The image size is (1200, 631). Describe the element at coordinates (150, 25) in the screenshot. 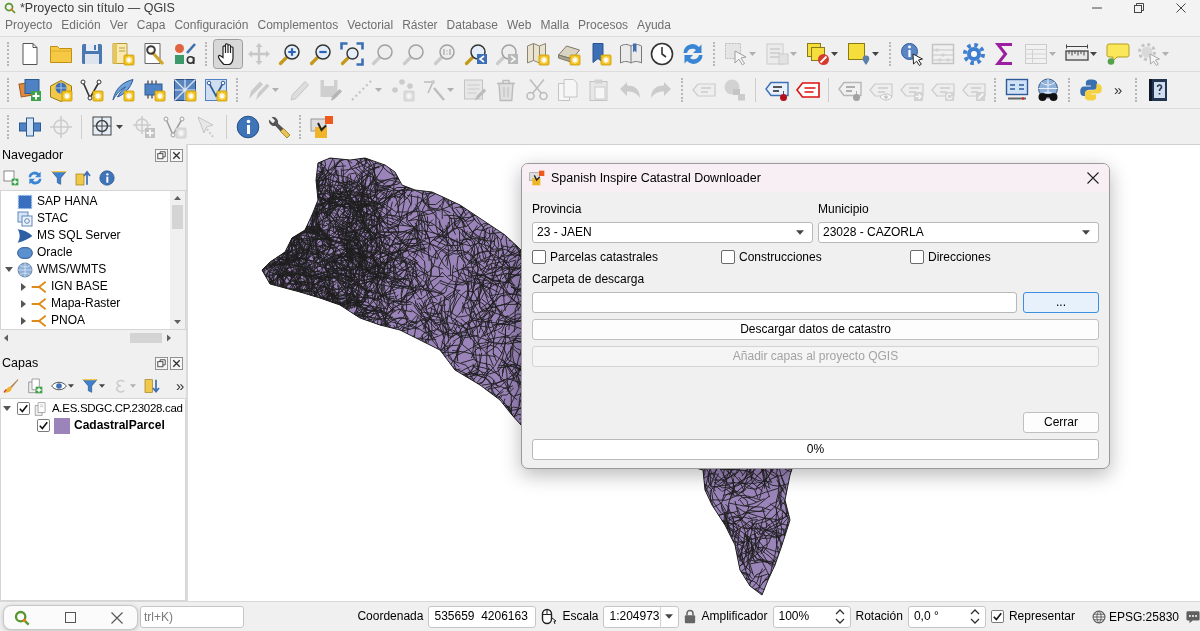

I see `menu-item: Capa` at that location.